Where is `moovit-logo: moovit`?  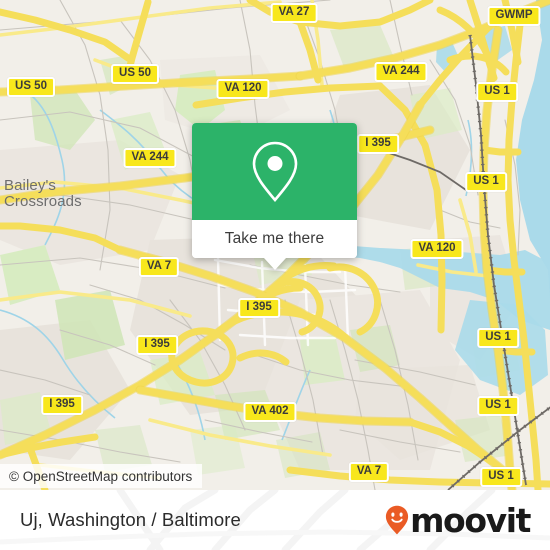
moovit-logo: moovit is located at coordinates (458, 520).